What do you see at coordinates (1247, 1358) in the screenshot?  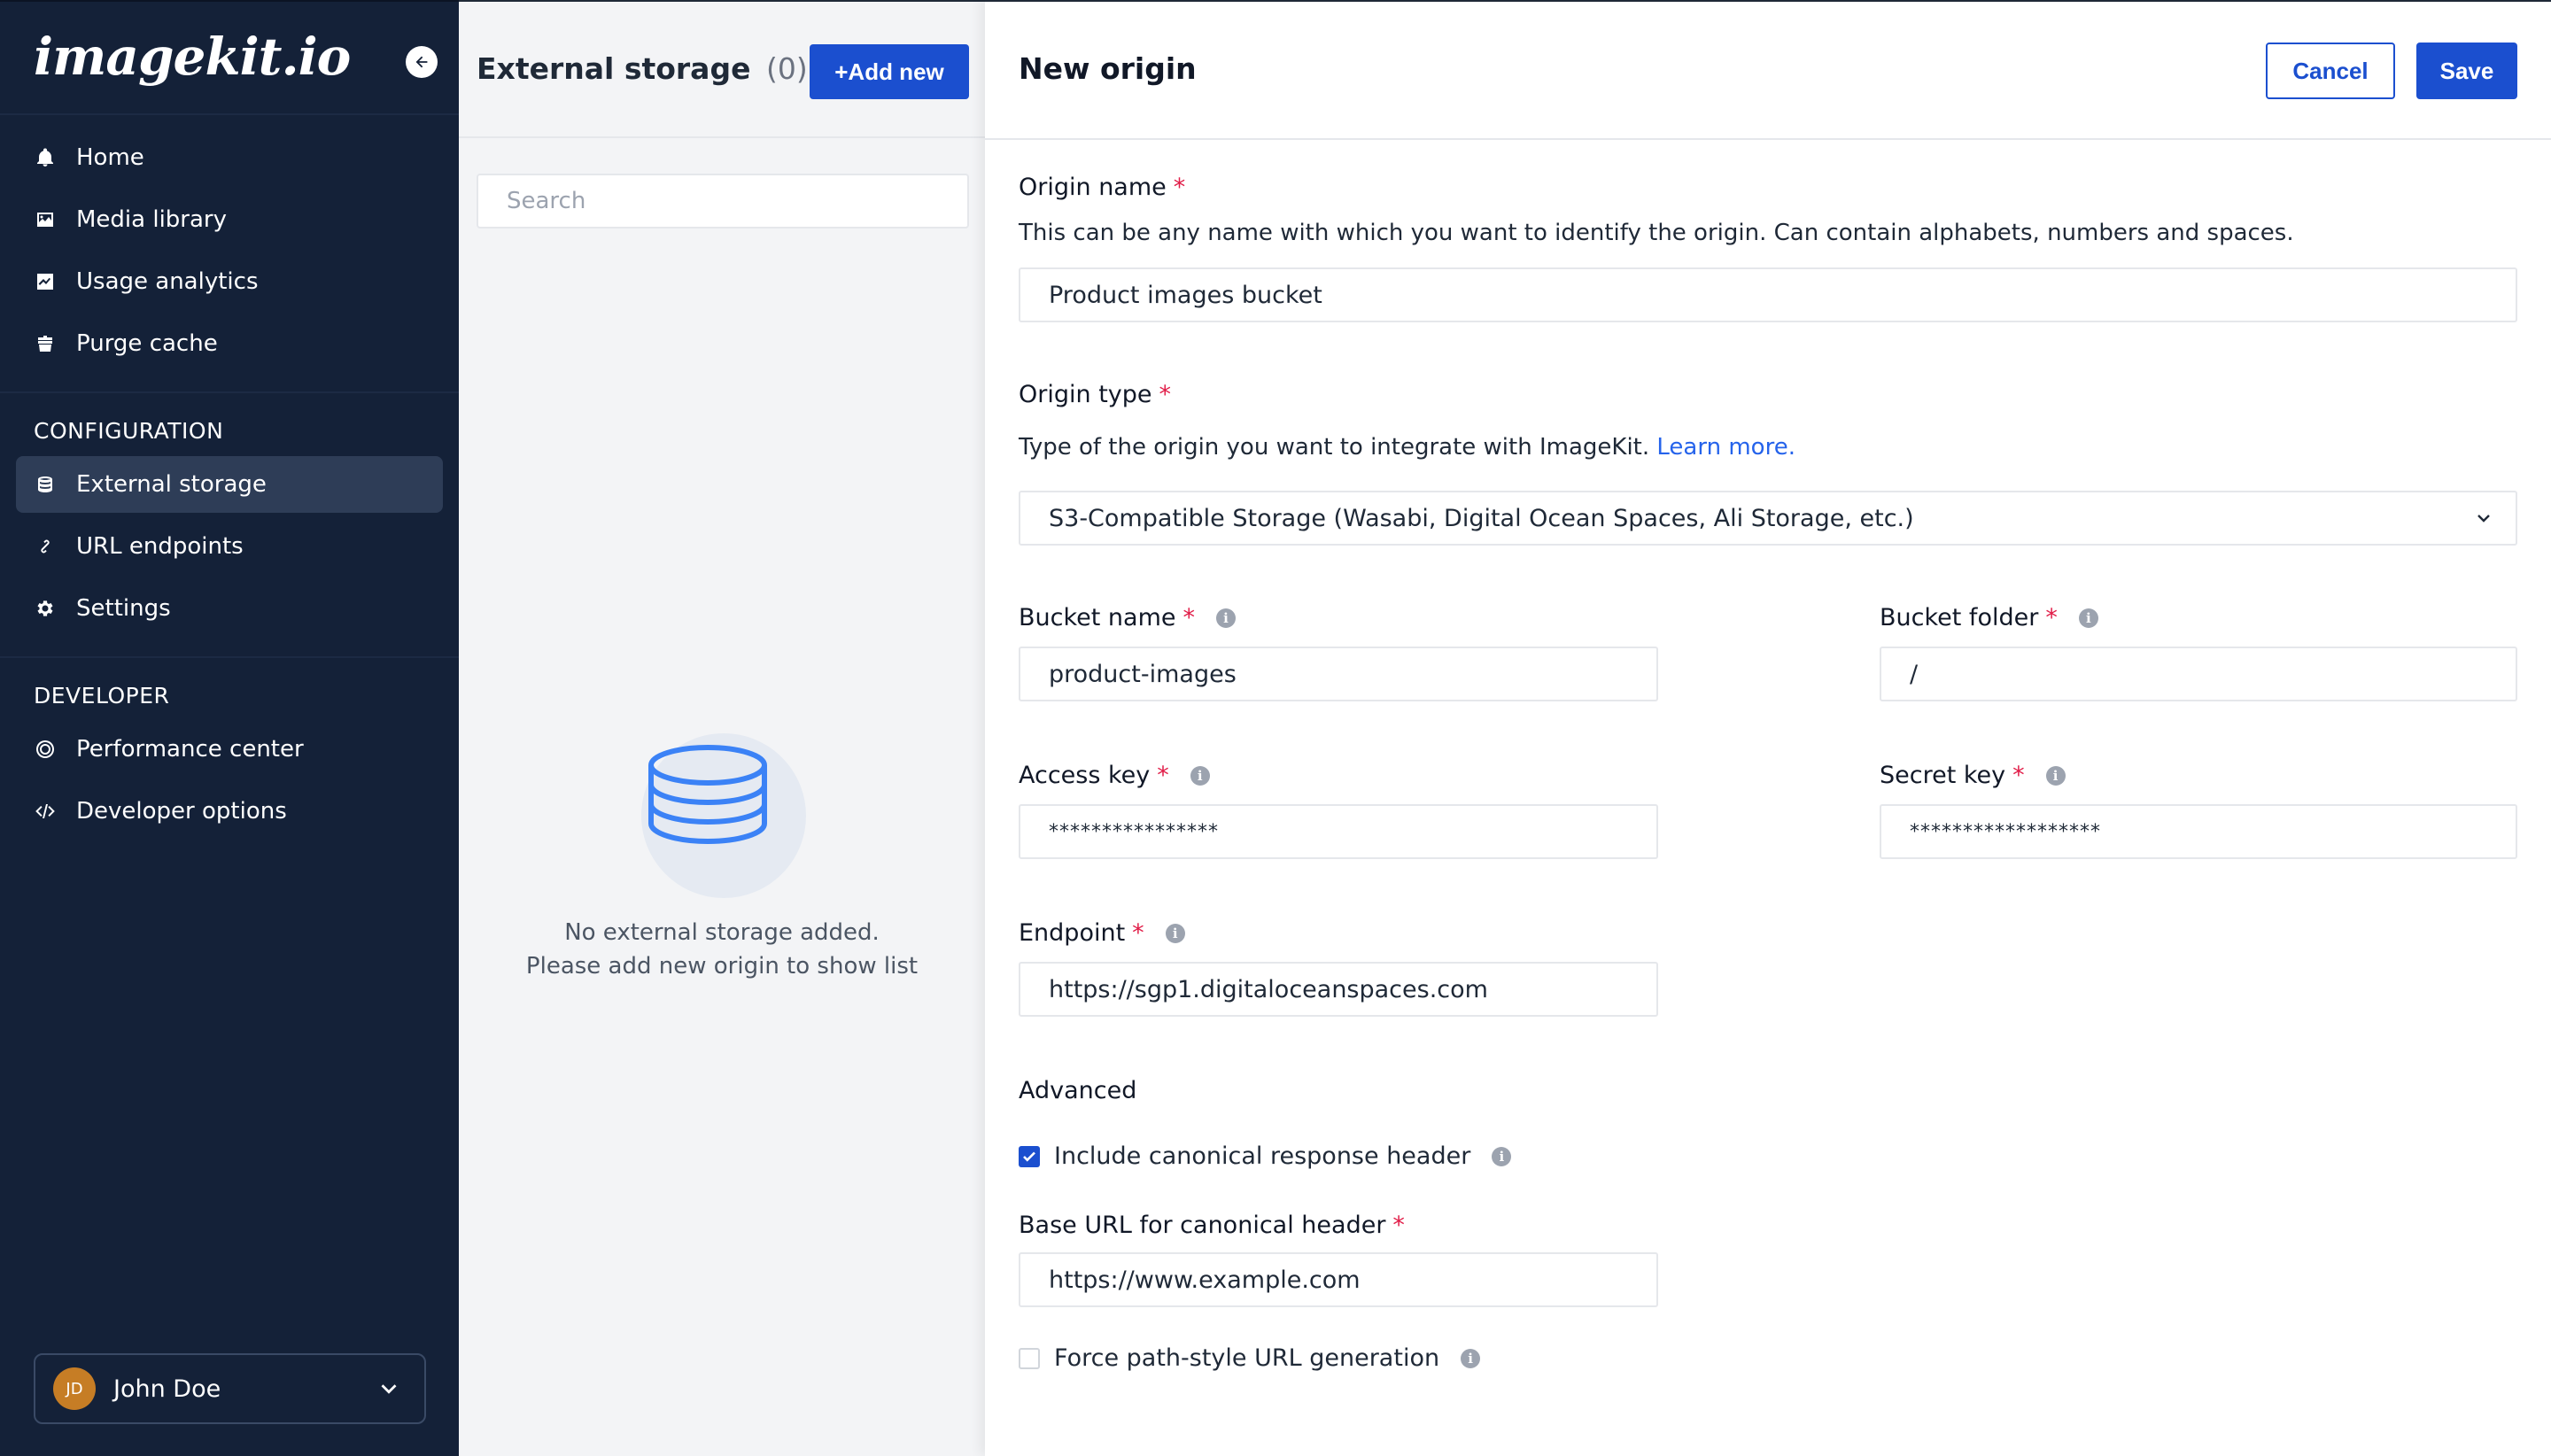 I see `force-path-style-label: Force path-style URL generation` at bounding box center [1247, 1358].